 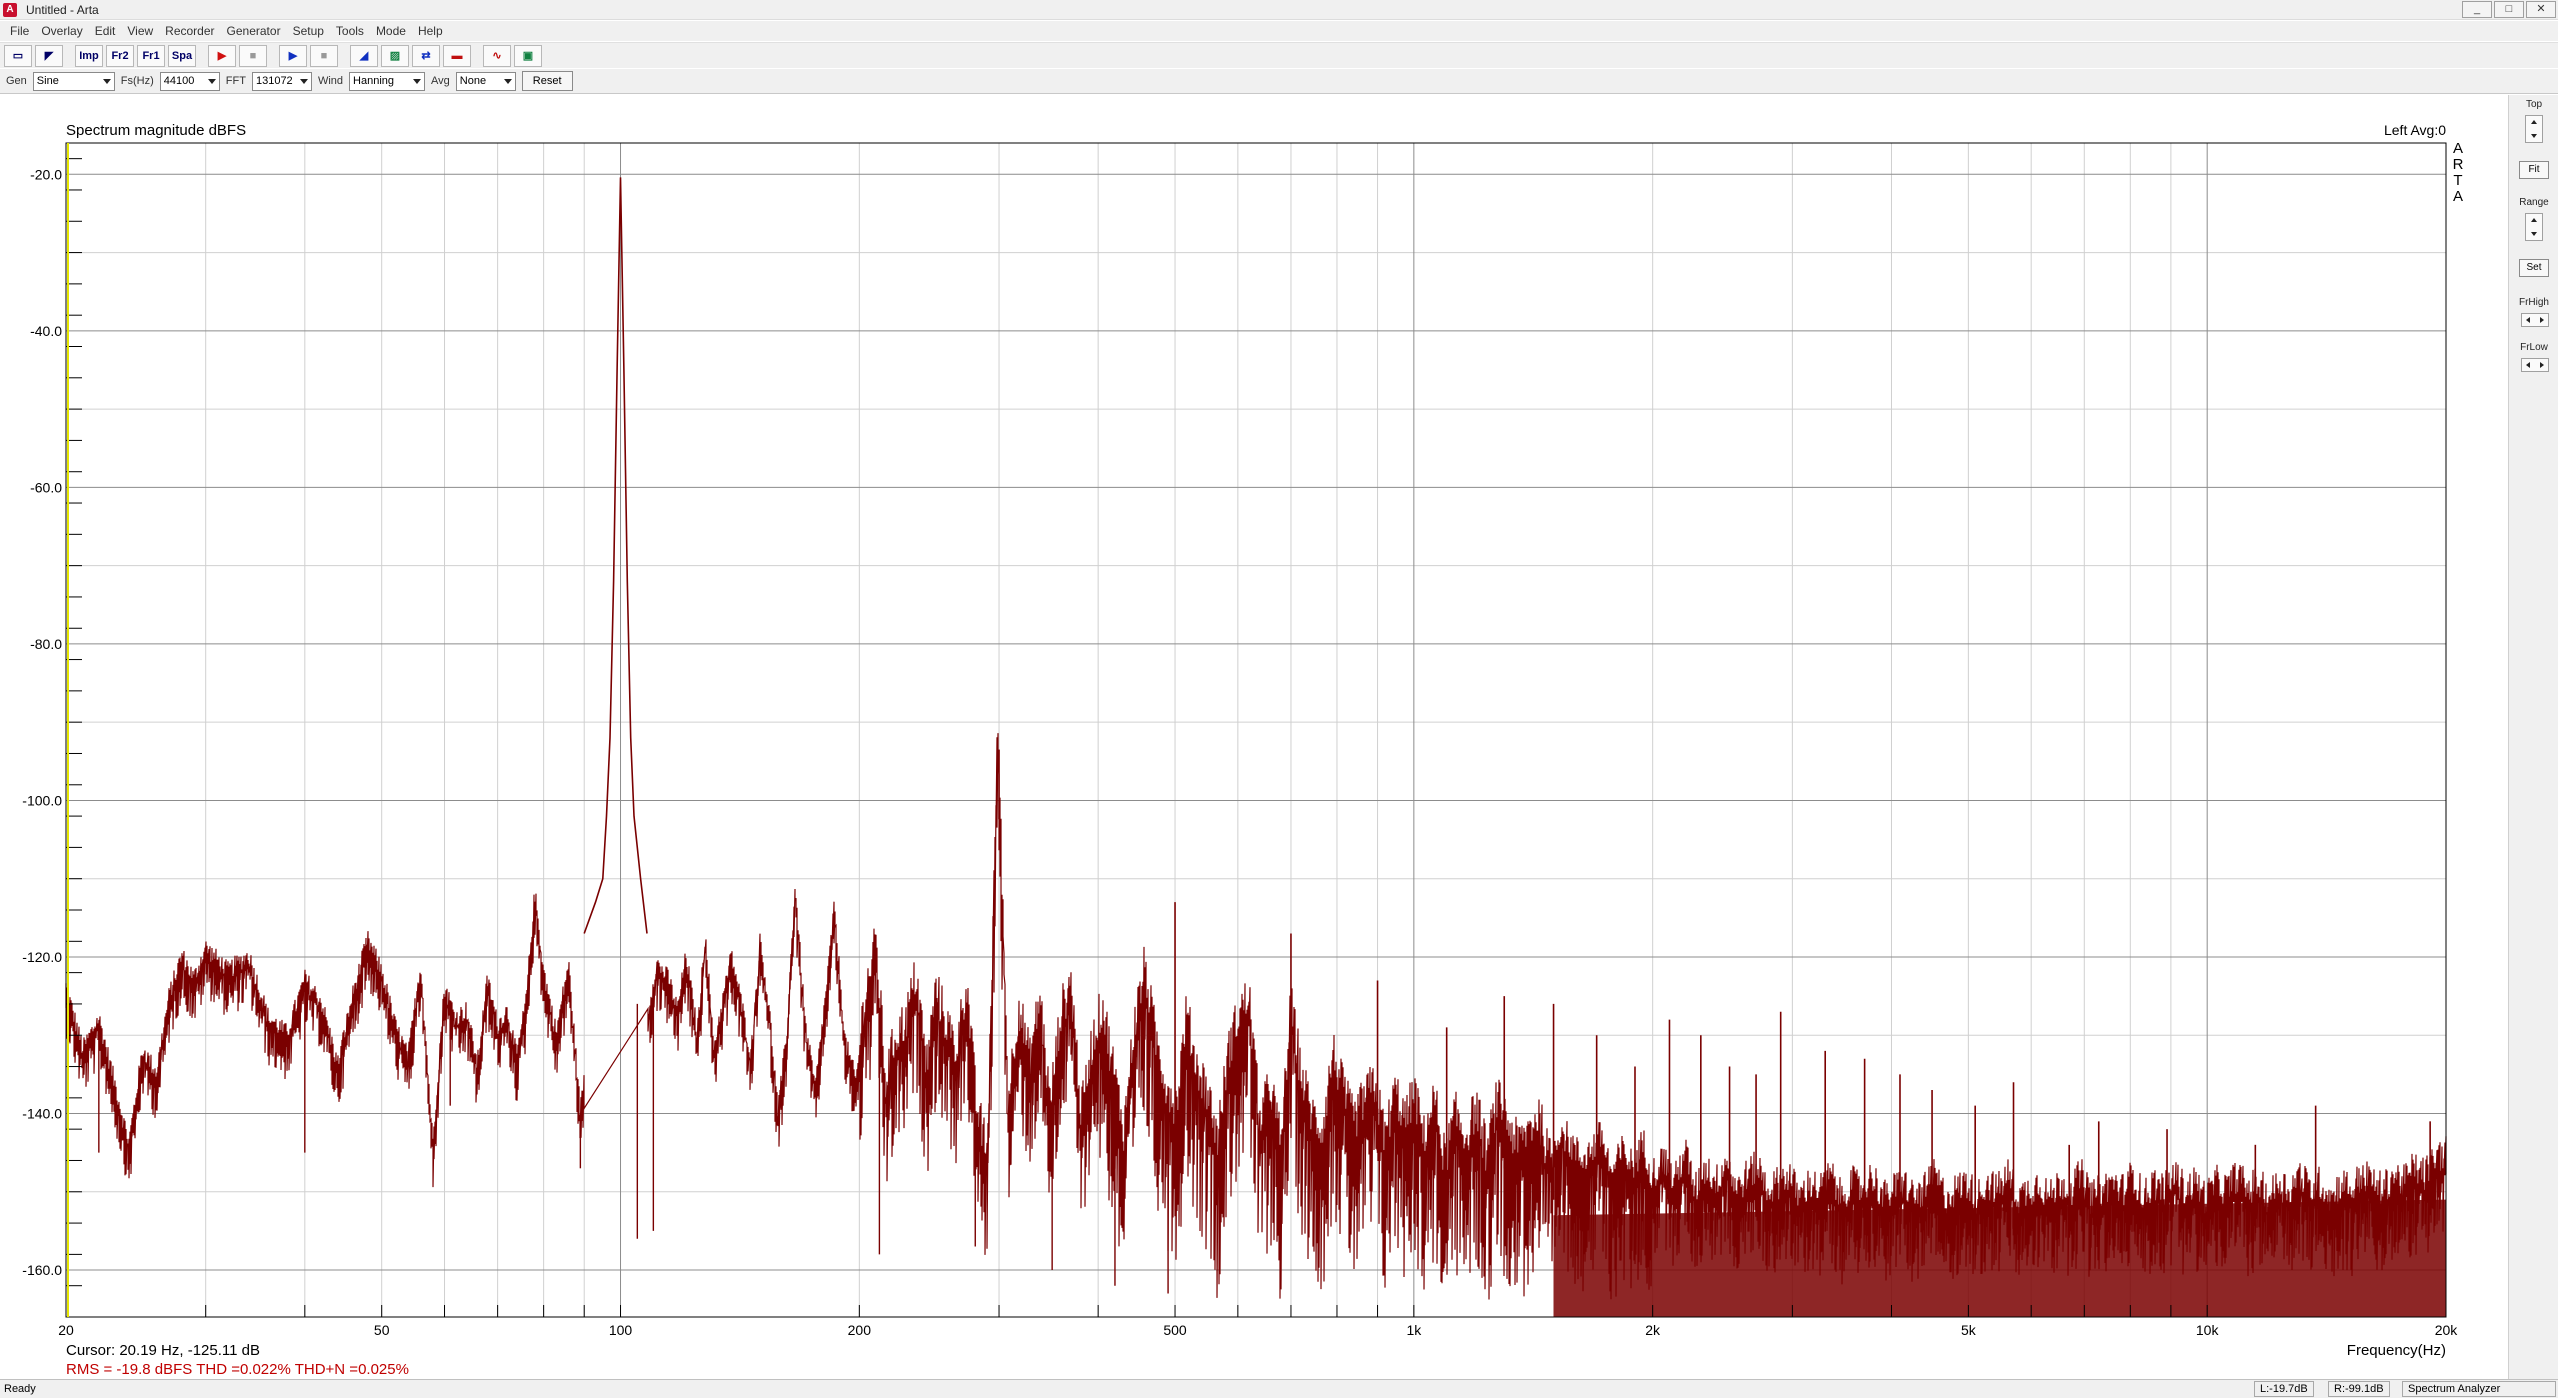 What do you see at coordinates (156, 130) in the screenshot?
I see `plot-title: Spectrum magnitude dBFS` at bounding box center [156, 130].